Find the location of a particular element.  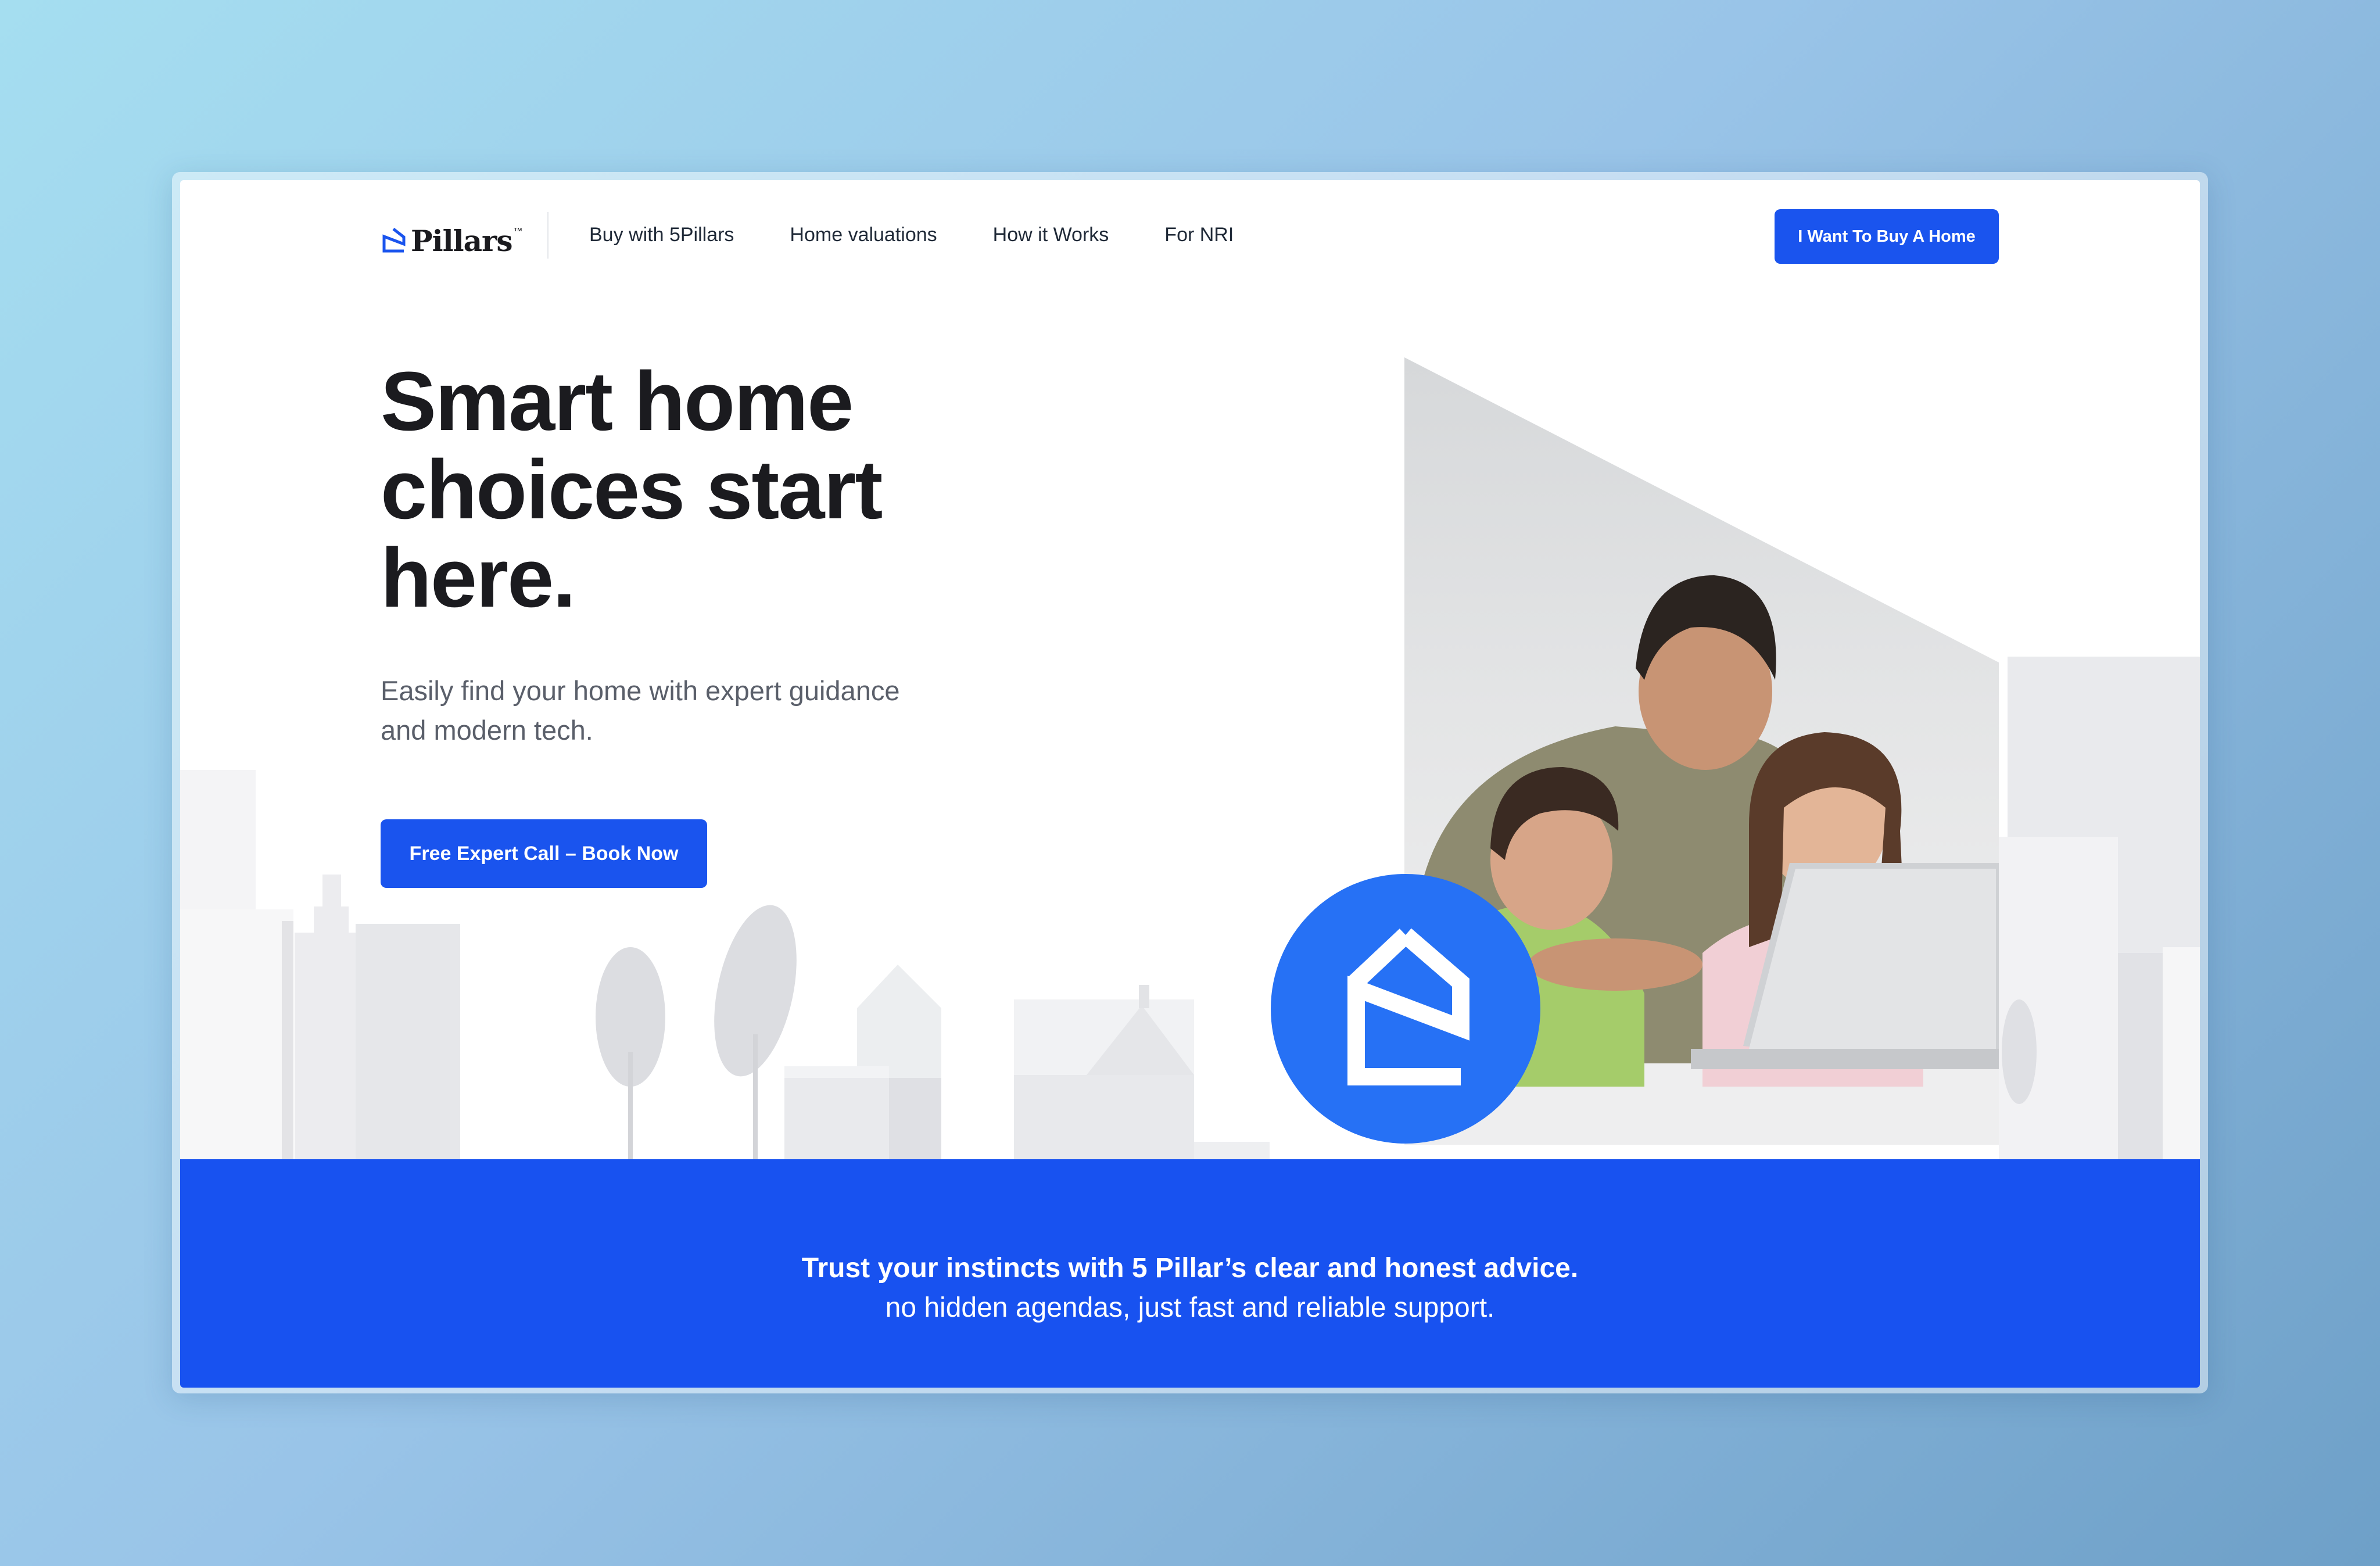

book-expert-call-button: Free Expert Call – Book Now is located at coordinates (544, 853).